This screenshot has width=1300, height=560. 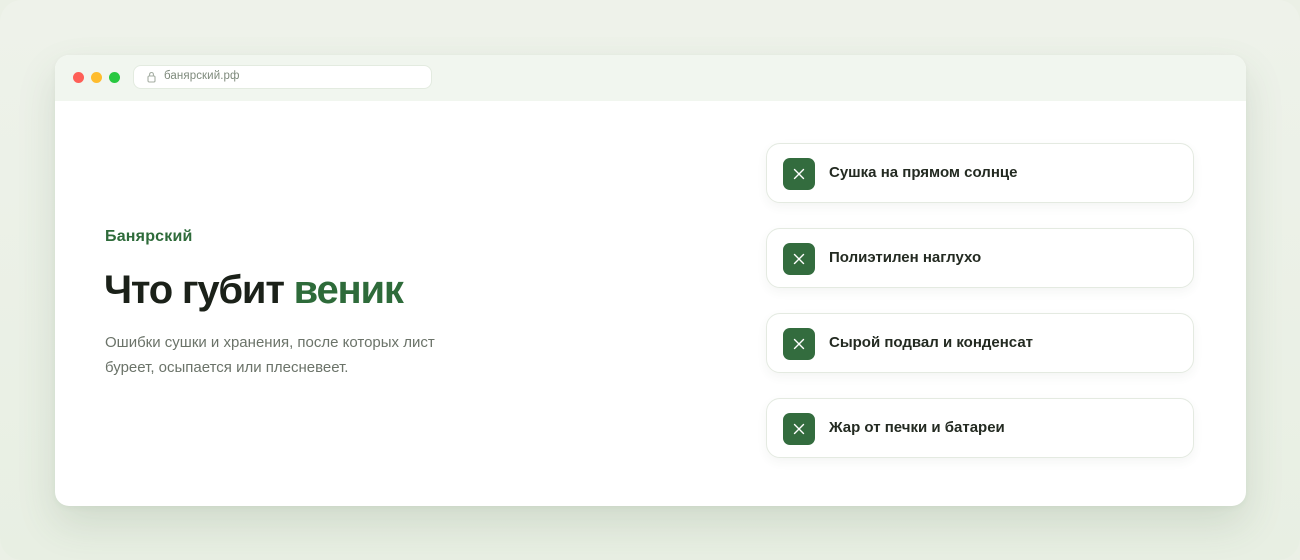 What do you see at coordinates (151, 77) in the screenshot?
I see `lock-icon` at bounding box center [151, 77].